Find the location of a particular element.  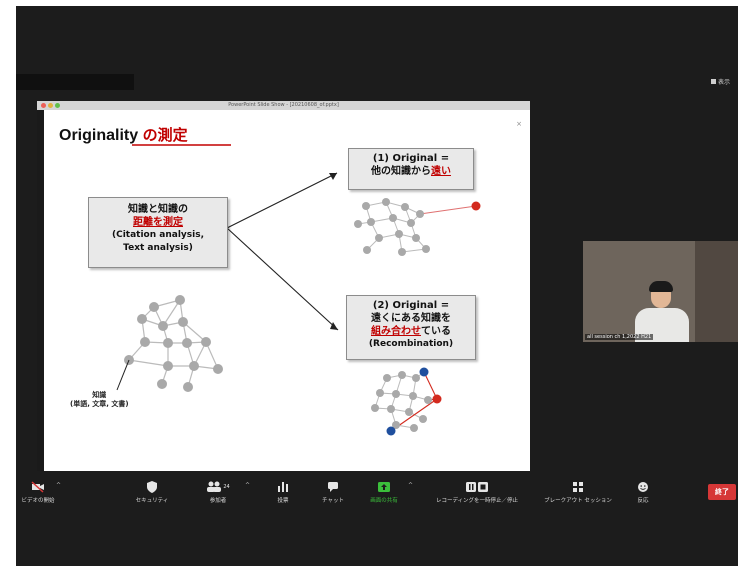

box1-line1: 知識と知識の is located at coordinates (158, 209).